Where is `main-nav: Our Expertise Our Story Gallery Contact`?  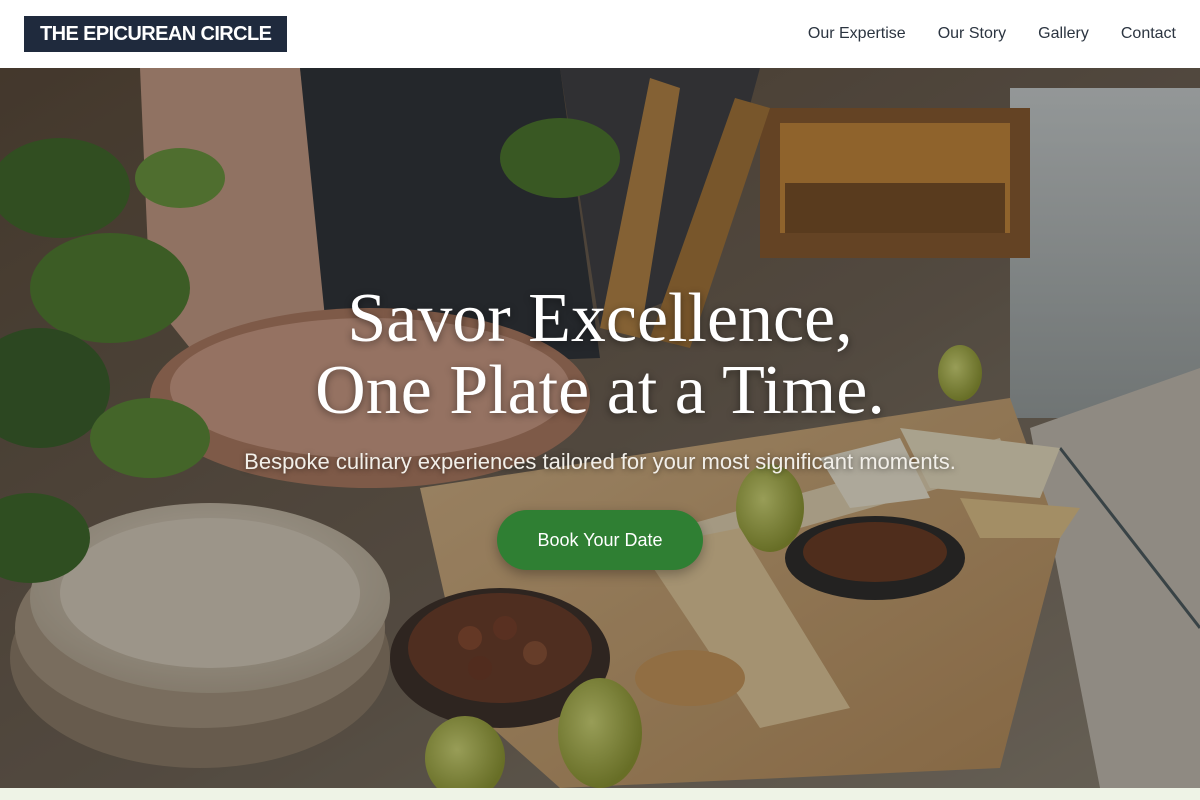
main-nav: Our Expertise Our Story Gallery Contact is located at coordinates (976, 34).